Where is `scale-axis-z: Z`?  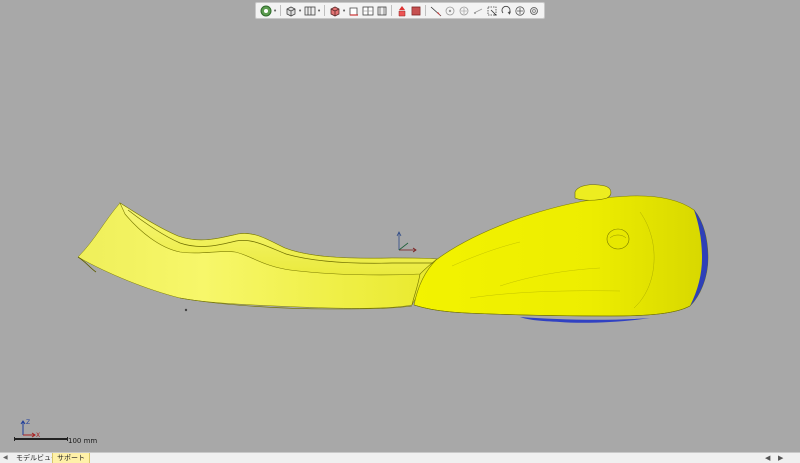
scale-axis-z: Z is located at coordinates (28, 422).